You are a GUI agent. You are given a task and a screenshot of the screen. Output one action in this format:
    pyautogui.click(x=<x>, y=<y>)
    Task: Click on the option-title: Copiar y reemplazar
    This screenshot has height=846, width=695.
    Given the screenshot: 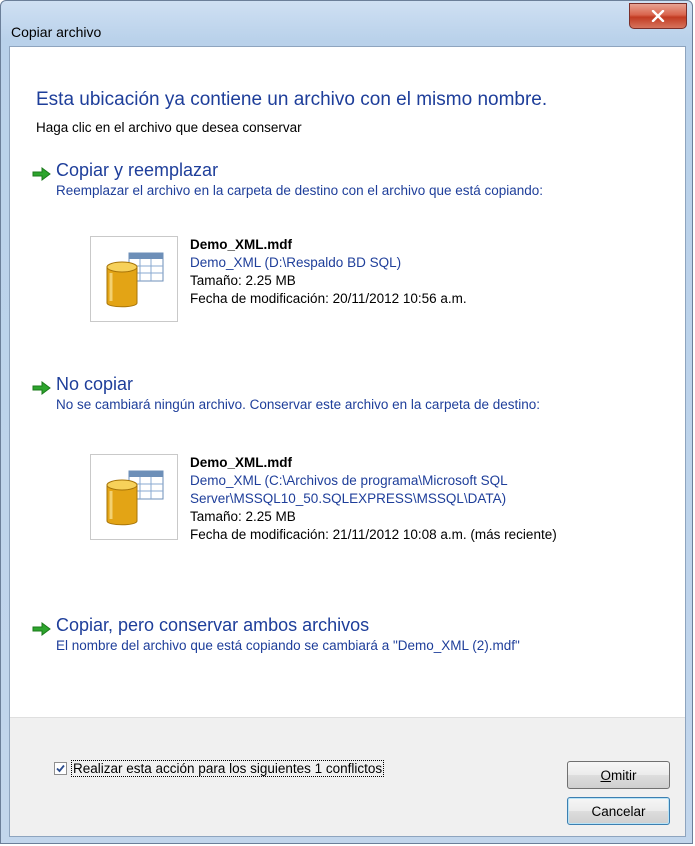 What is the action you would take?
    pyautogui.click(x=356, y=170)
    